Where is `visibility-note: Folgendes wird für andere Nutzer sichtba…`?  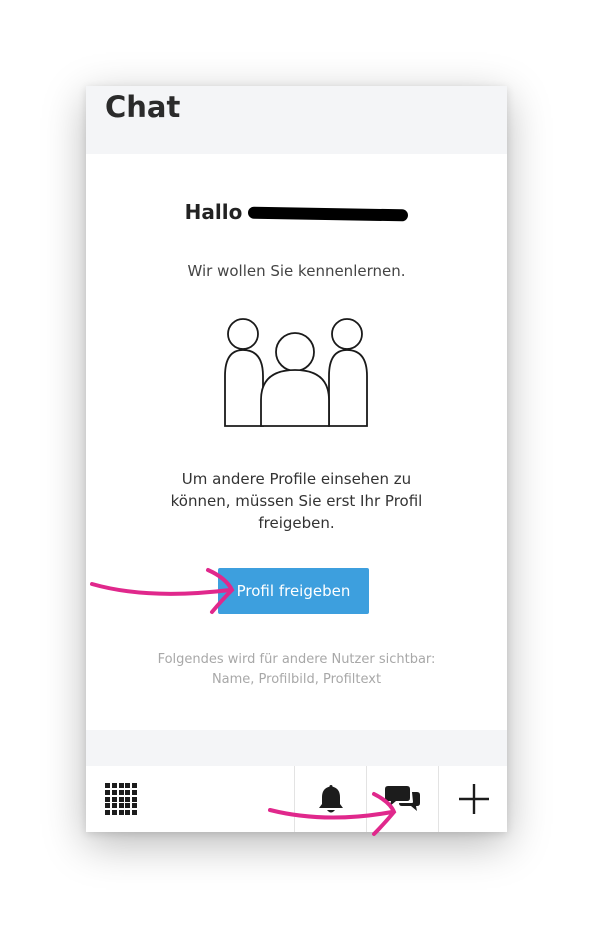 visibility-note: Folgendes wird für andere Nutzer sichtba… is located at coordinates (296, 669).